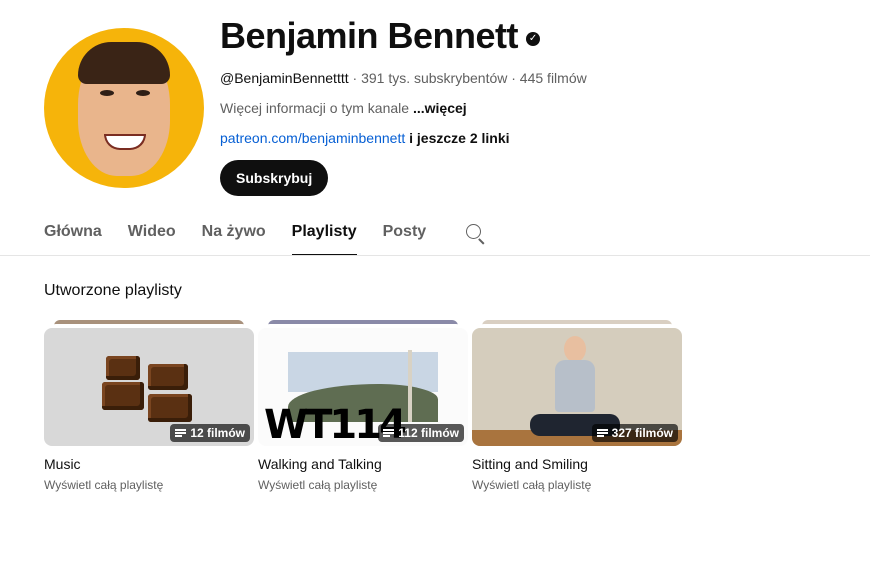 The width and height of the screenshot is (870, 578). What do you see at coordinates (440, 108) in the screenshot?
I see `more-link: ...więcej` at bounding box center [440, 108].